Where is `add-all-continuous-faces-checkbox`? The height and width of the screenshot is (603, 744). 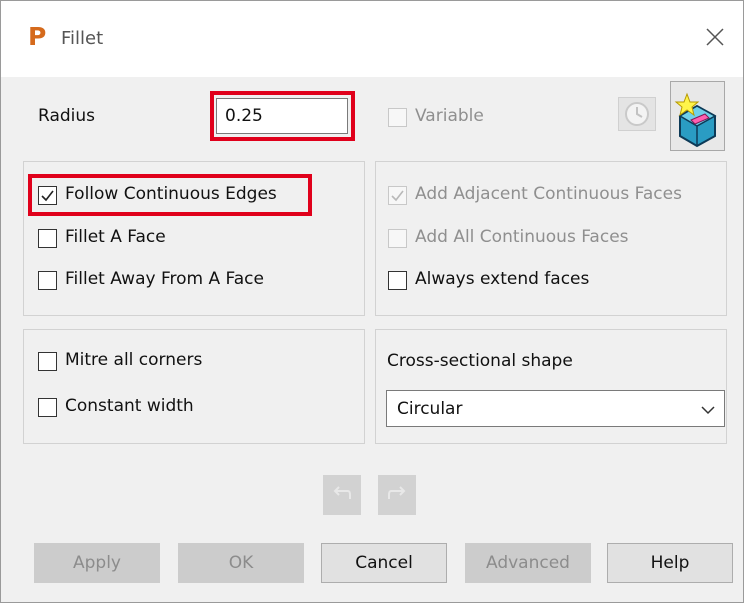 add-all-continuous-faces-checkbox is located at coordinates (397, 238).